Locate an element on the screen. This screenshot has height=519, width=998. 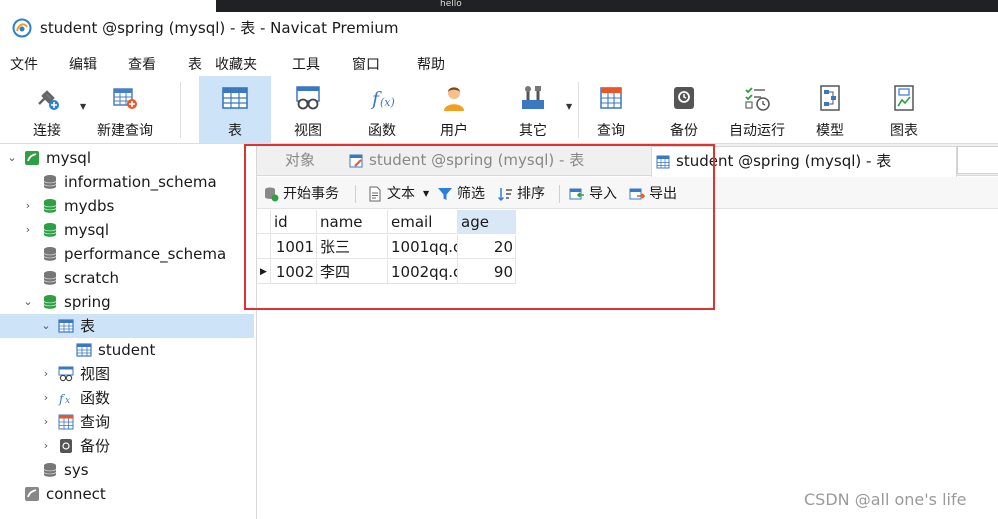
others-button: 其它 is located at coordinates (533, 109).